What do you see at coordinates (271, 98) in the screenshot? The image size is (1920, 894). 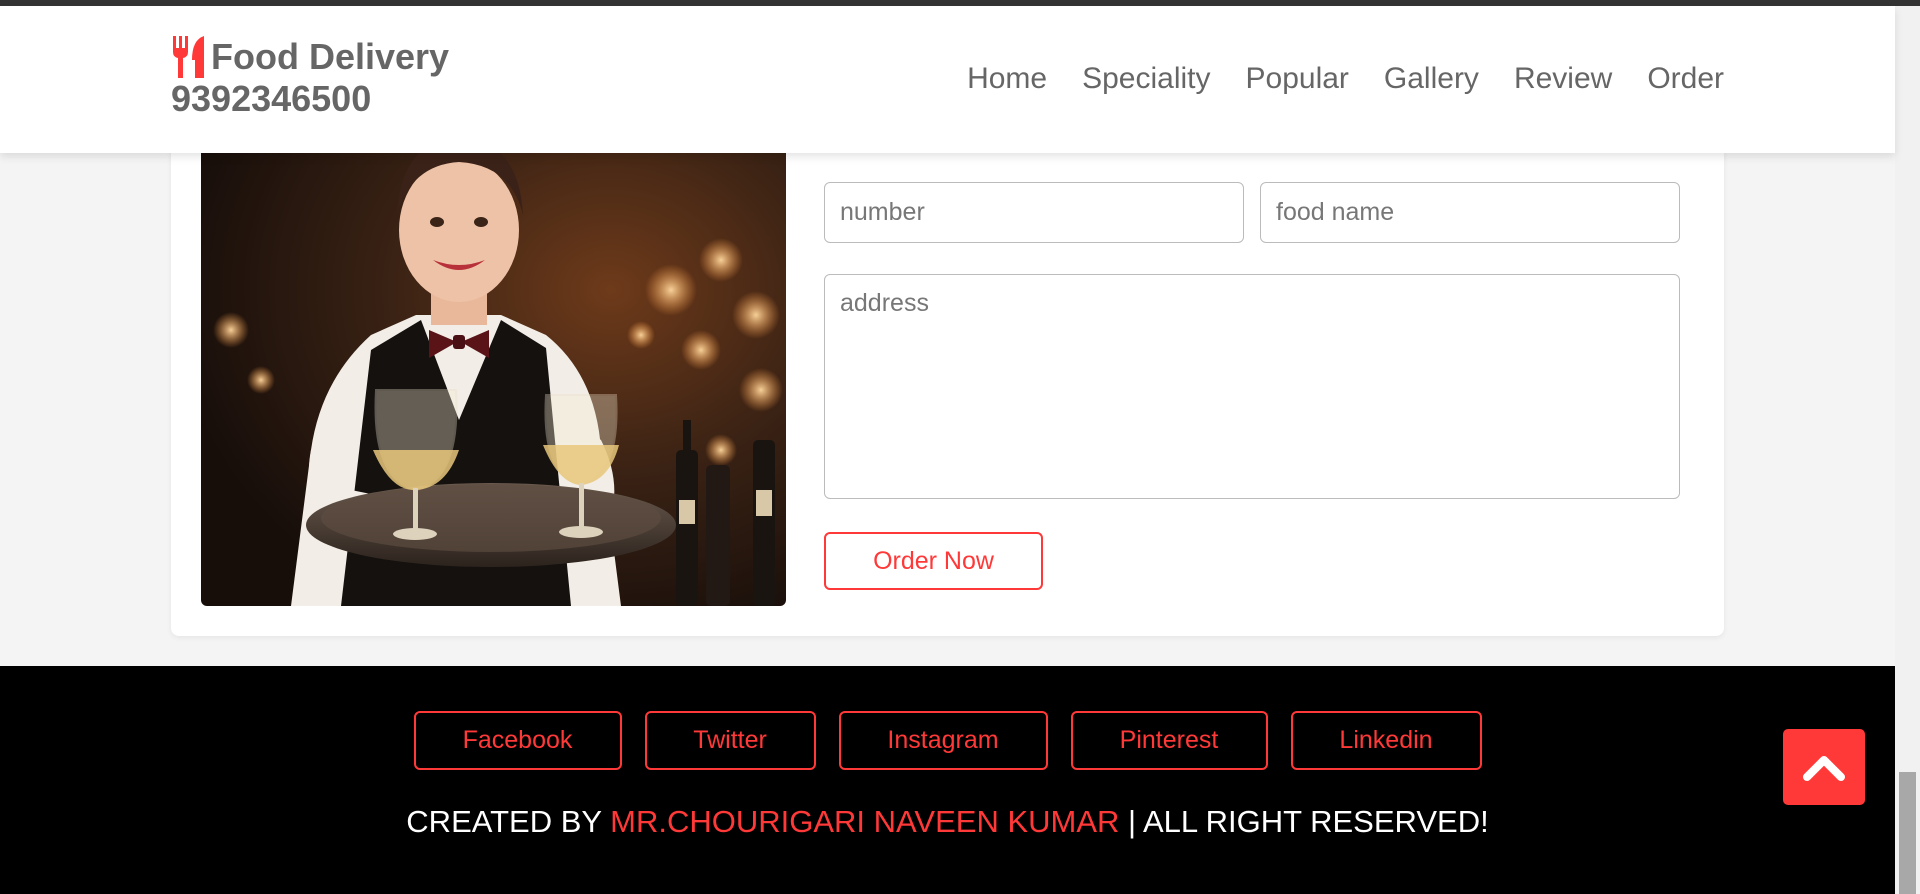 I see `phone-number: 9392346500` at bounding box center [271, 98].